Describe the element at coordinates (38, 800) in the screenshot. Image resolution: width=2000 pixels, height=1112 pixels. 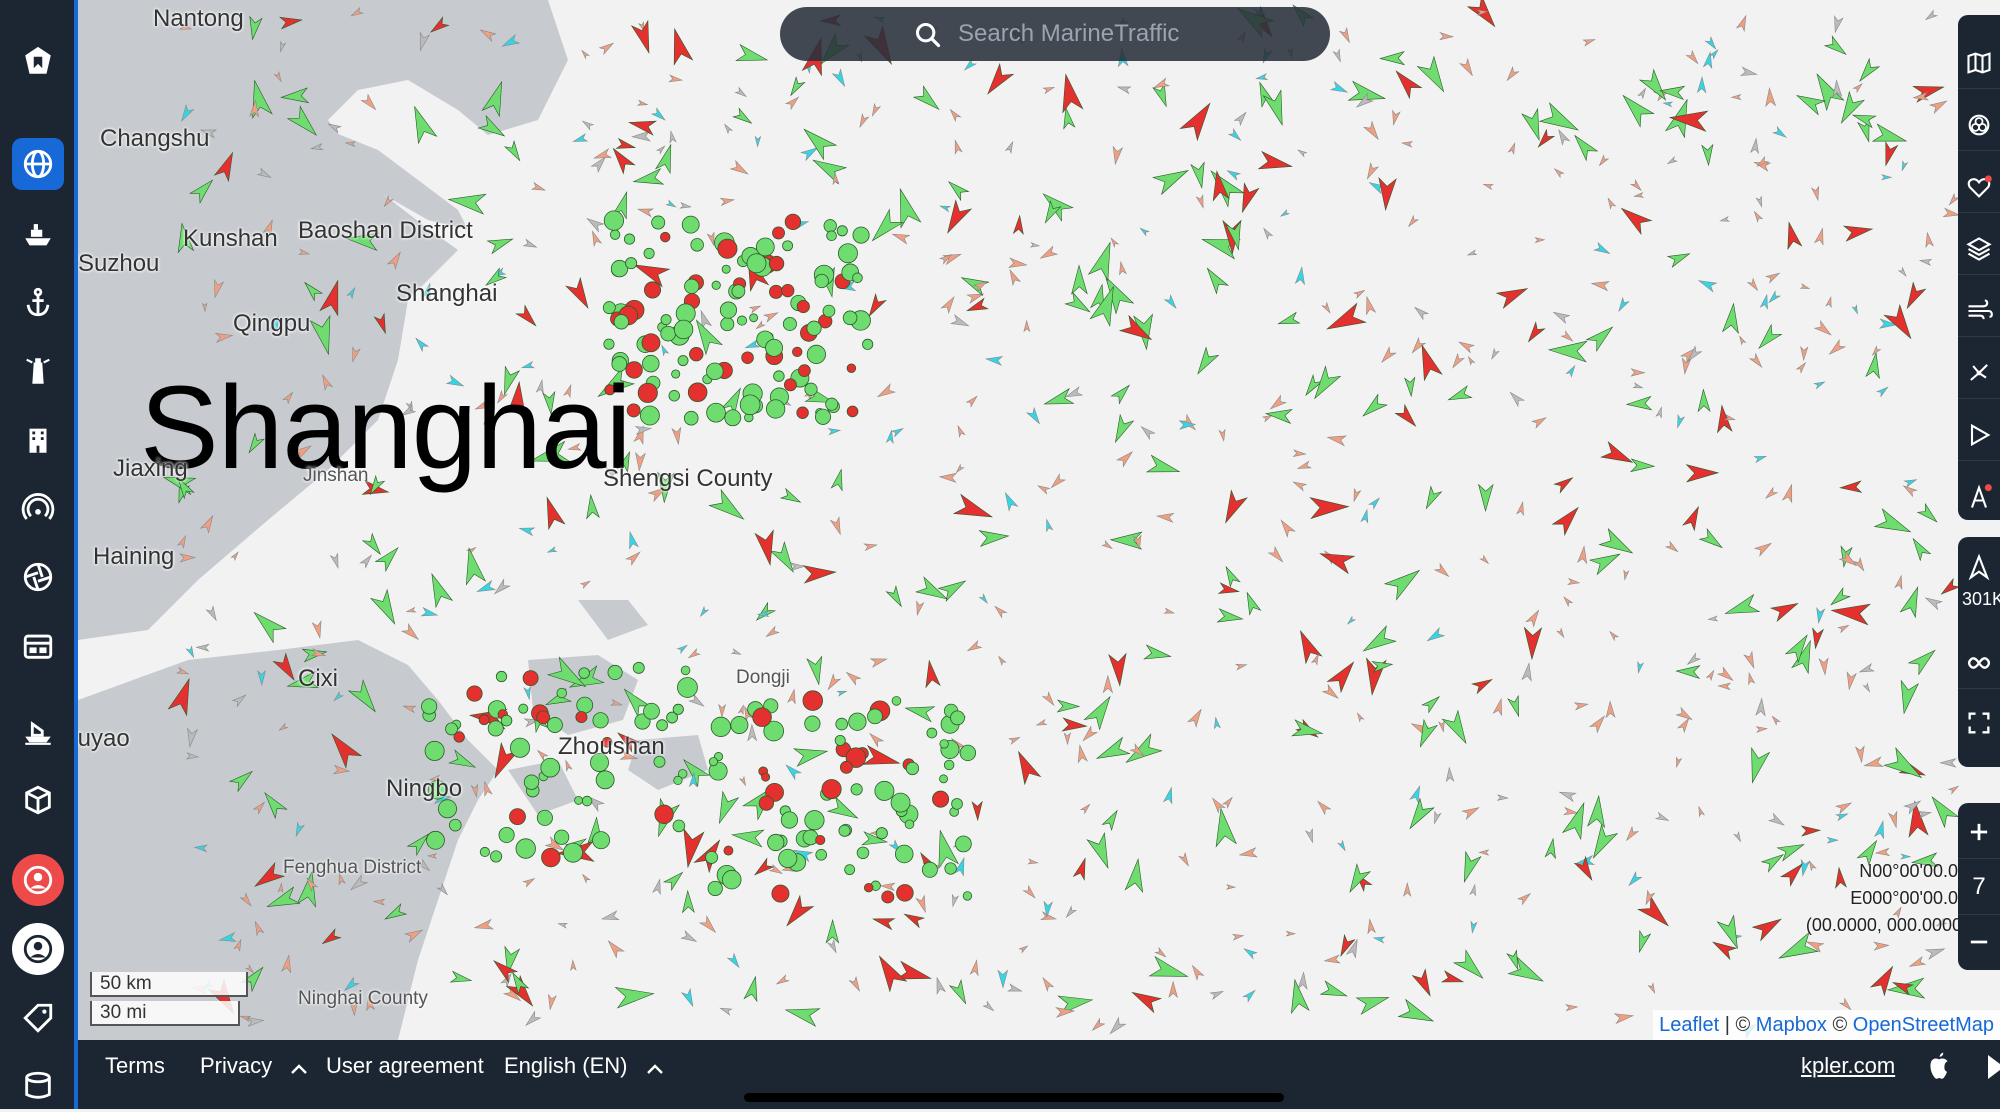
I see `box-icon` at that location.